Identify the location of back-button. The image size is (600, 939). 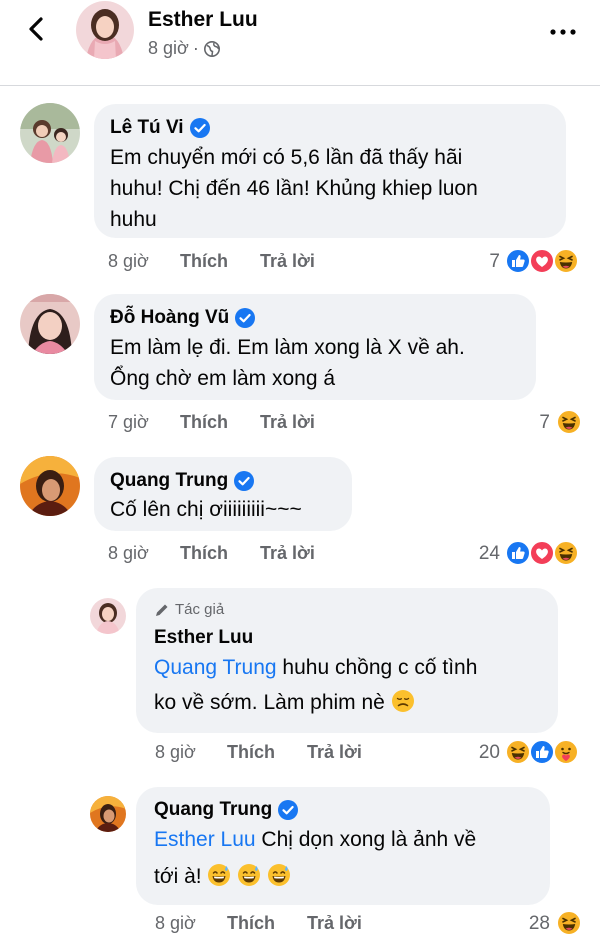
(37, 29).